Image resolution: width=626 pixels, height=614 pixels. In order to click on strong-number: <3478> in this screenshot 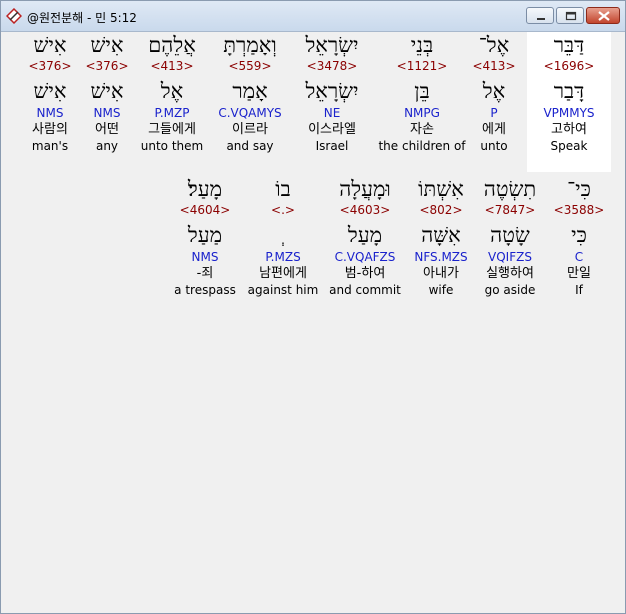, I will do `click(332, 66)`.